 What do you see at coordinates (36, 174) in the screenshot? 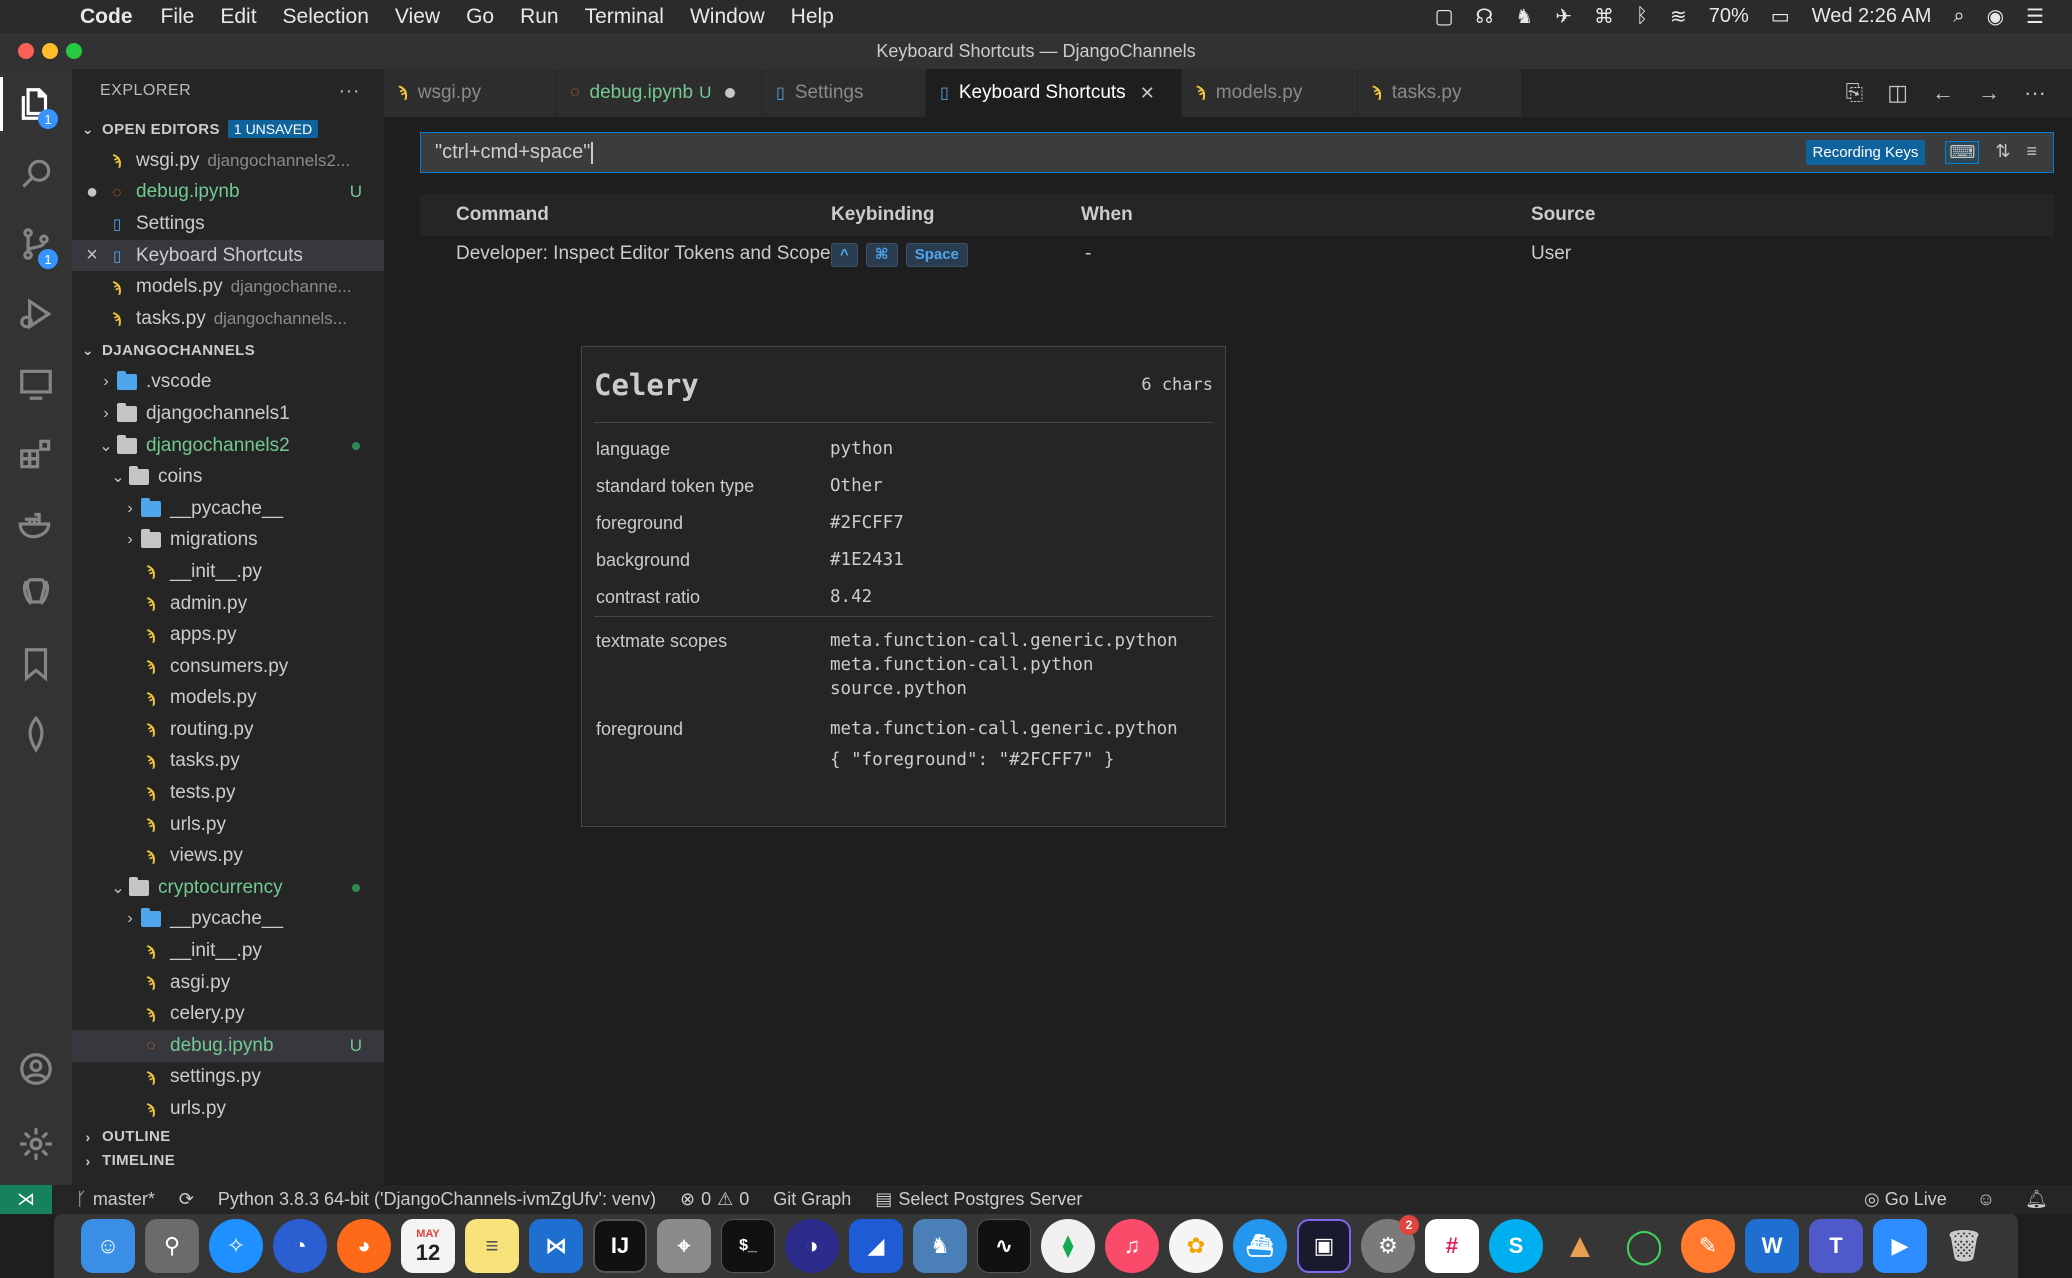
I see `search-icon` at bounding box center [36, 174].